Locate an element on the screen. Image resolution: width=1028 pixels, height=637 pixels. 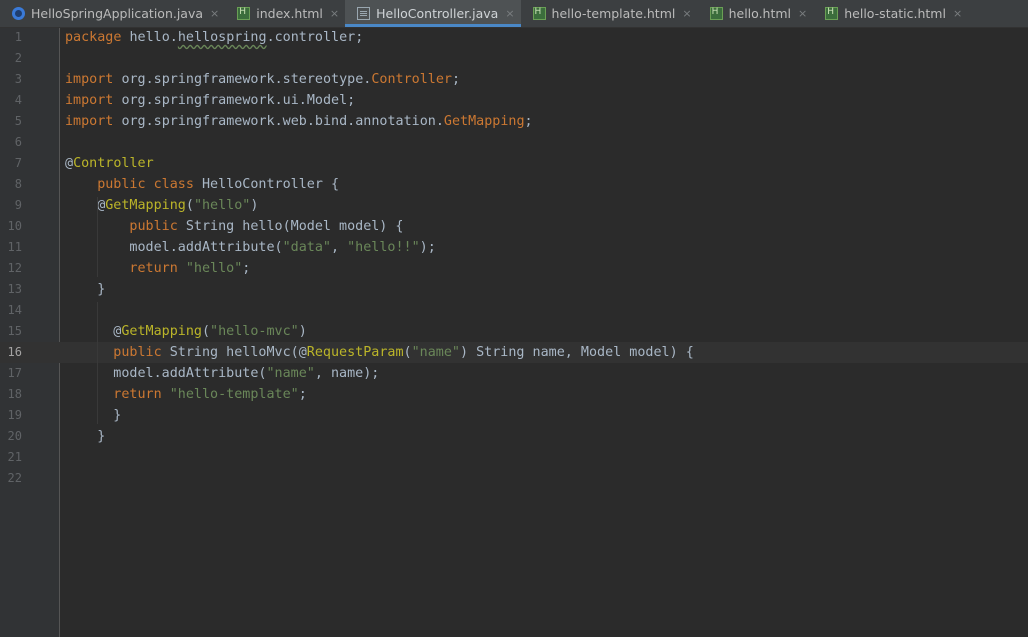
code-token: @ is located at coordinates (69, 163).